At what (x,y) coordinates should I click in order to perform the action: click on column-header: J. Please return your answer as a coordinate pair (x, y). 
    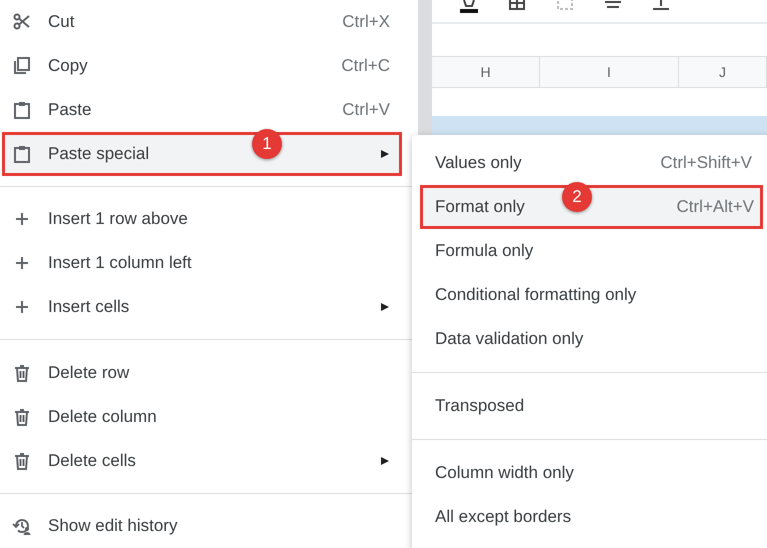
    Looking at the image, I should click on (723, 72).